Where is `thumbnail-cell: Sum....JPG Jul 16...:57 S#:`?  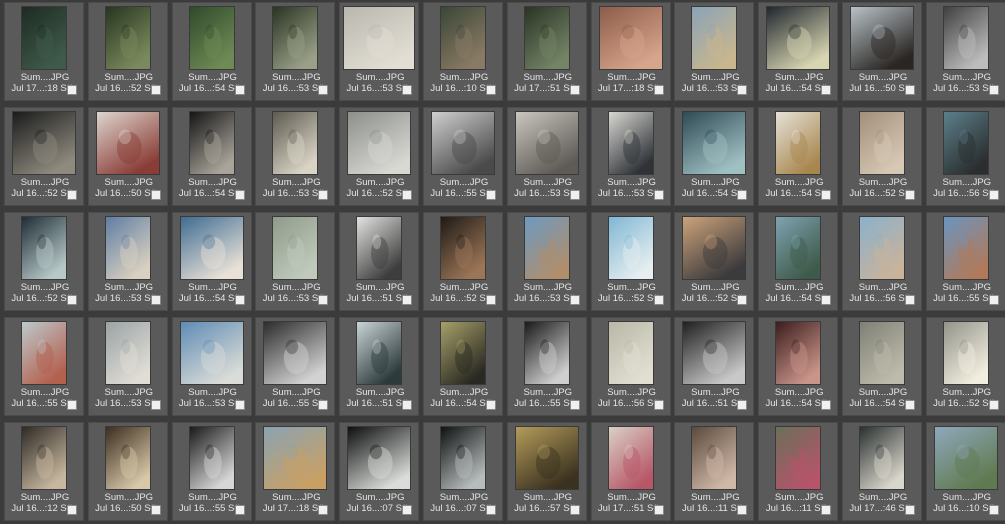 thumbnail-cell: Sum....JPG Jul 16...:57 S#: is located at coordinates (546, 471).